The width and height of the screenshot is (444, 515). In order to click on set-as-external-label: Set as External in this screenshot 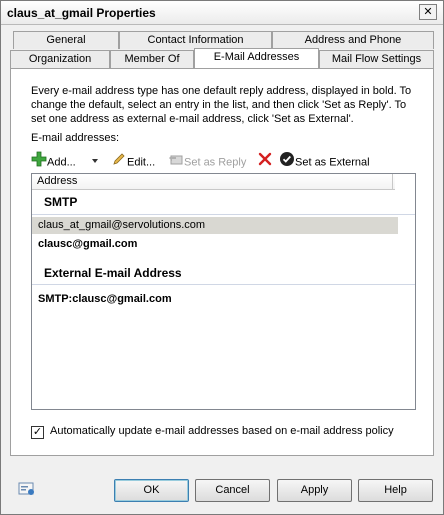, I will do `click(332, 162)`.